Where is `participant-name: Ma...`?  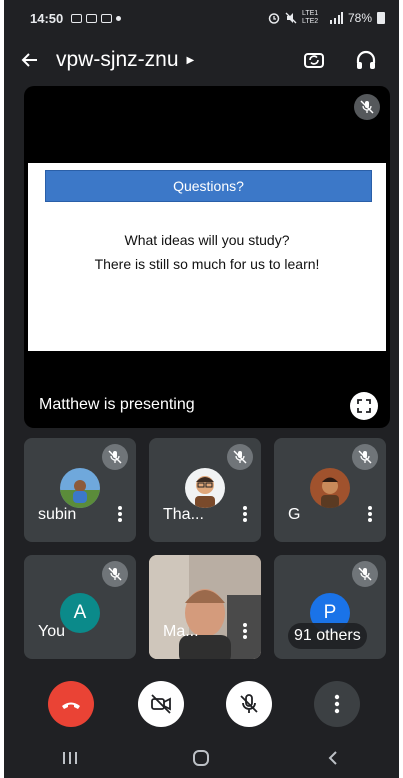 participant-name: Ma... is located at coordinates (181, 631).